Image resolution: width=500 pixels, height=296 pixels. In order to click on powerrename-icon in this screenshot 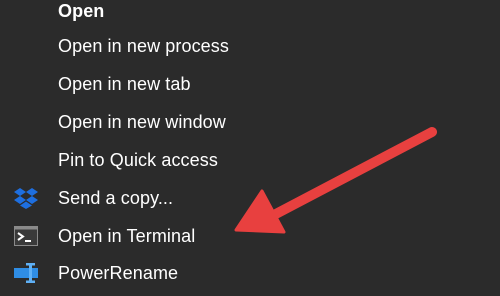, I will do `click(26, 273)`.